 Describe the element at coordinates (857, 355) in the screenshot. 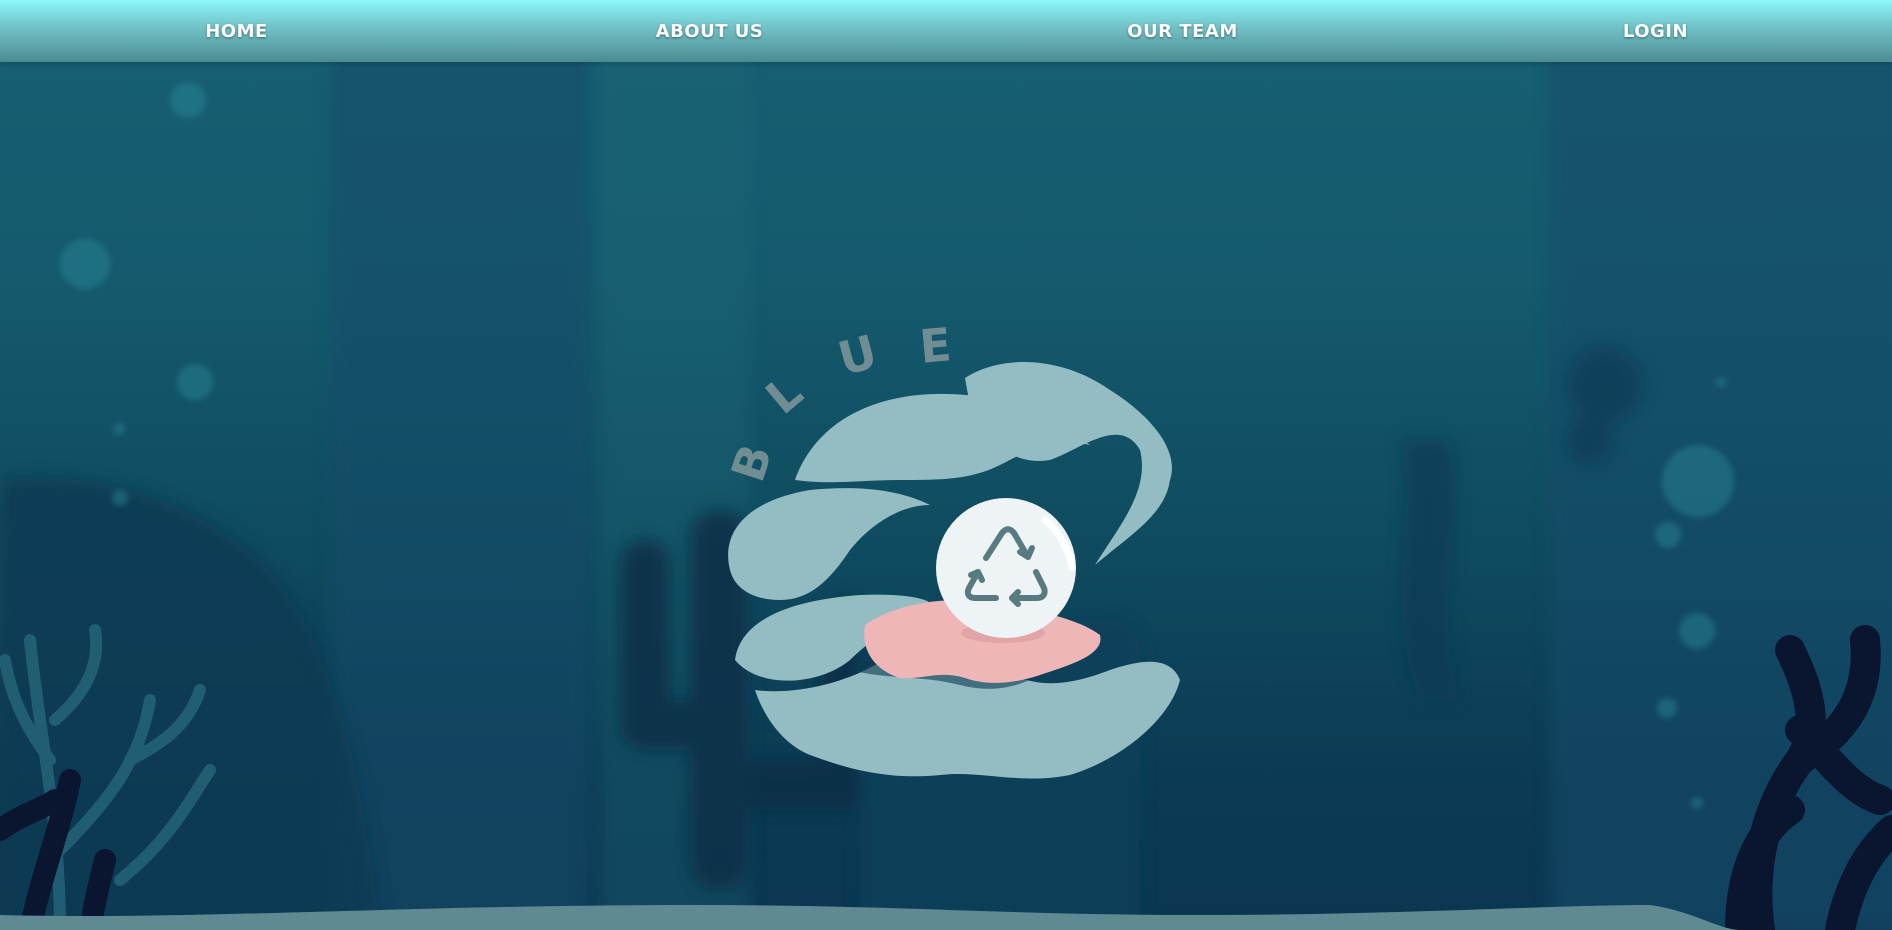

I see `logo-letter-u: U` at that location.